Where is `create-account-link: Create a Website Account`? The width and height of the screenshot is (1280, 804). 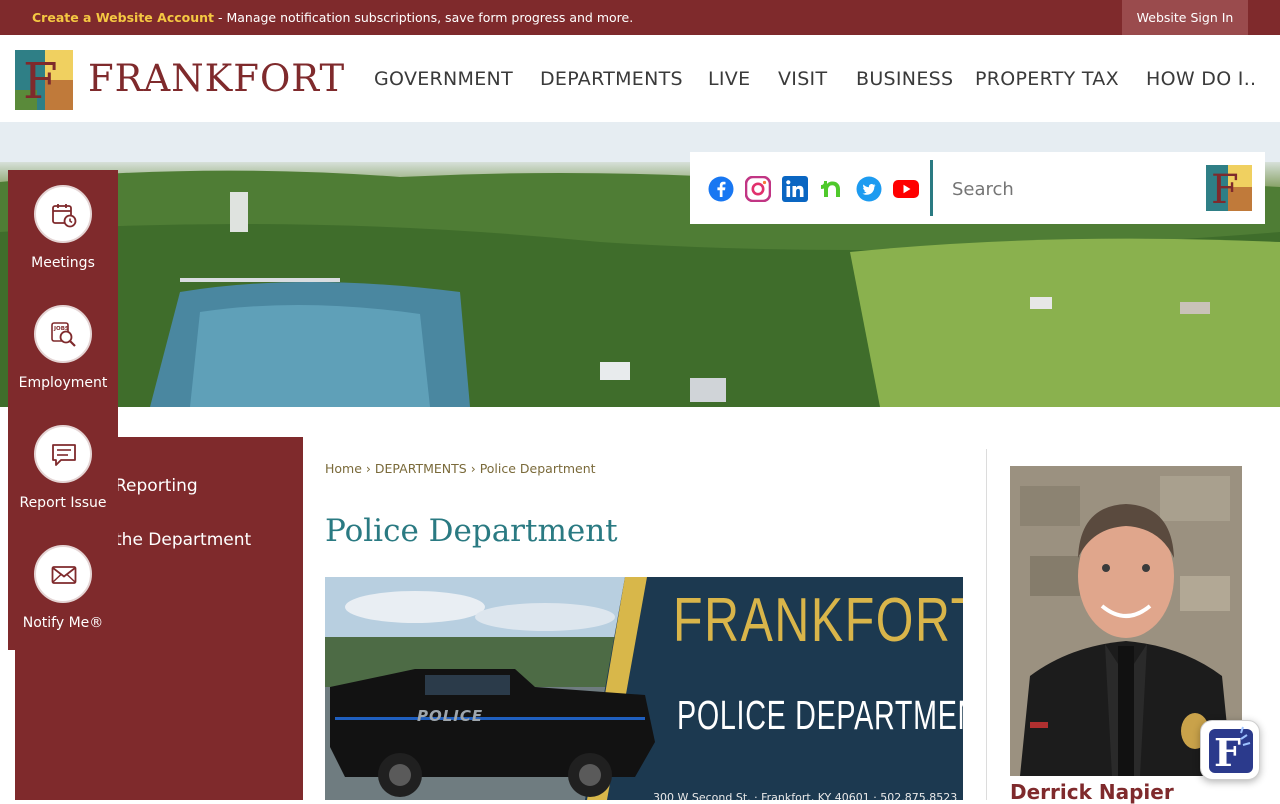 create-account-link: Create a Website Account is located at coordinates (123, 17).